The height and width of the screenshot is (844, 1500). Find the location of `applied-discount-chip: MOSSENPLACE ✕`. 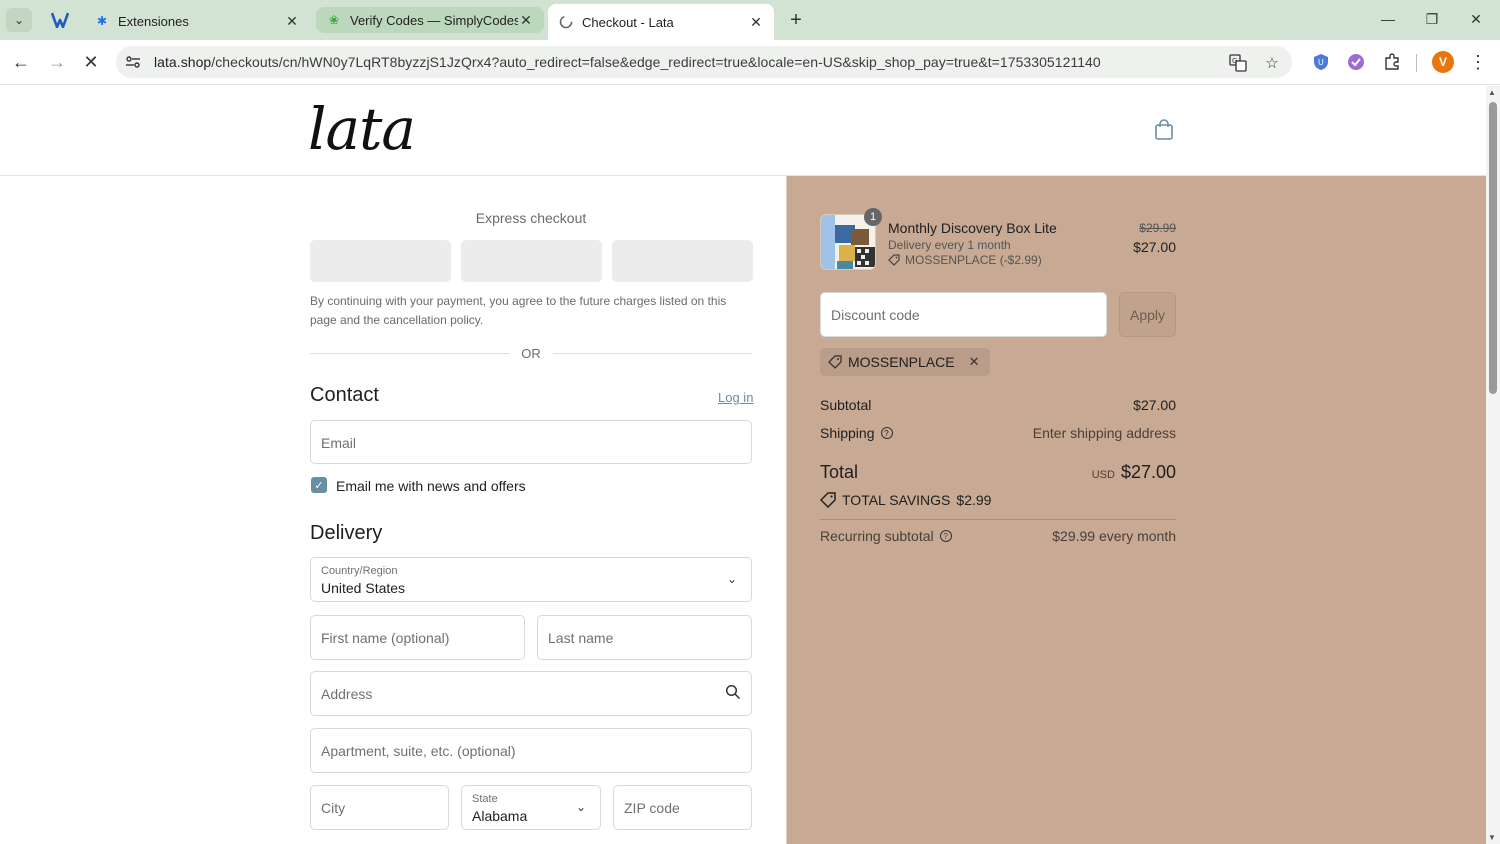

applied-discount-chip: MOSSENPLACE ✕ is located at coordinates (905, 362).